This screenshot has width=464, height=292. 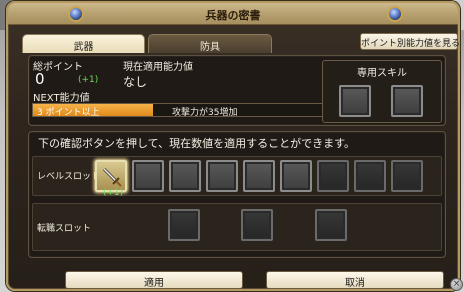 What do you see at coordinates (382, 91) in the screenshot?
I see `exclusive-skill-box: 専用スキル` at bounding box center [382, 91].